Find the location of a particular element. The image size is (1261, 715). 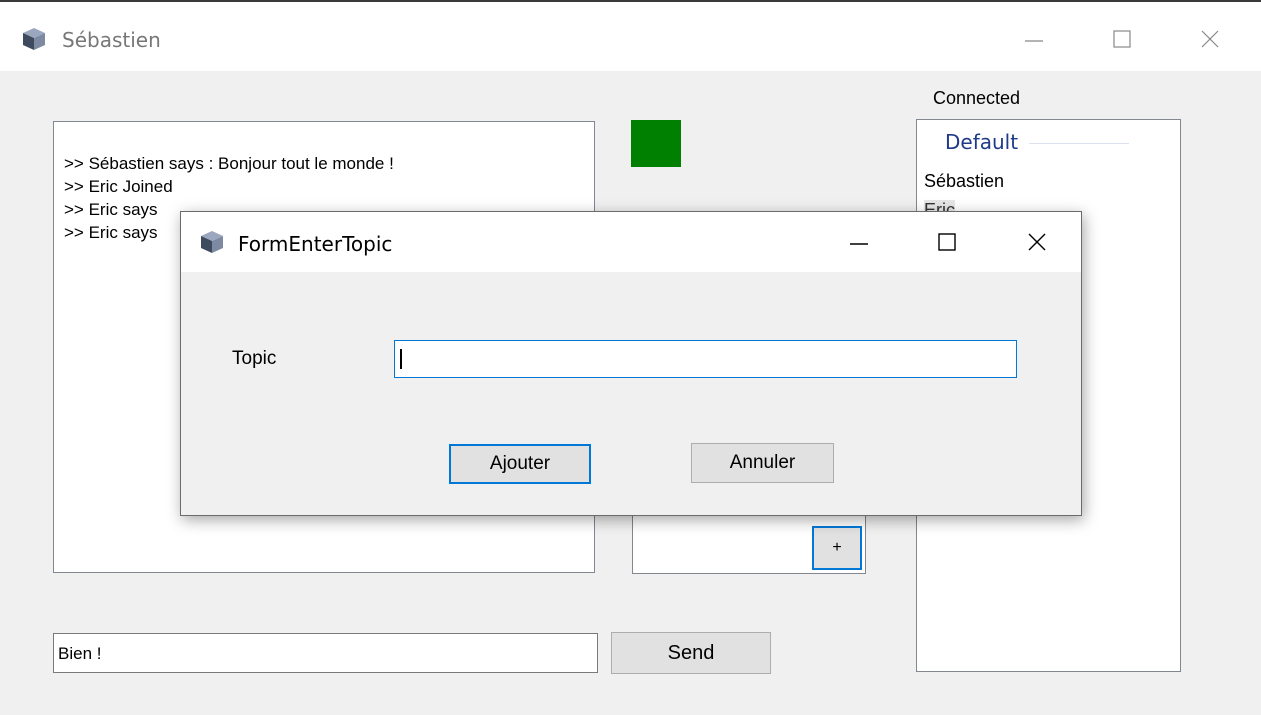

dialog-maximize-button is located at coordinates (947, 242).